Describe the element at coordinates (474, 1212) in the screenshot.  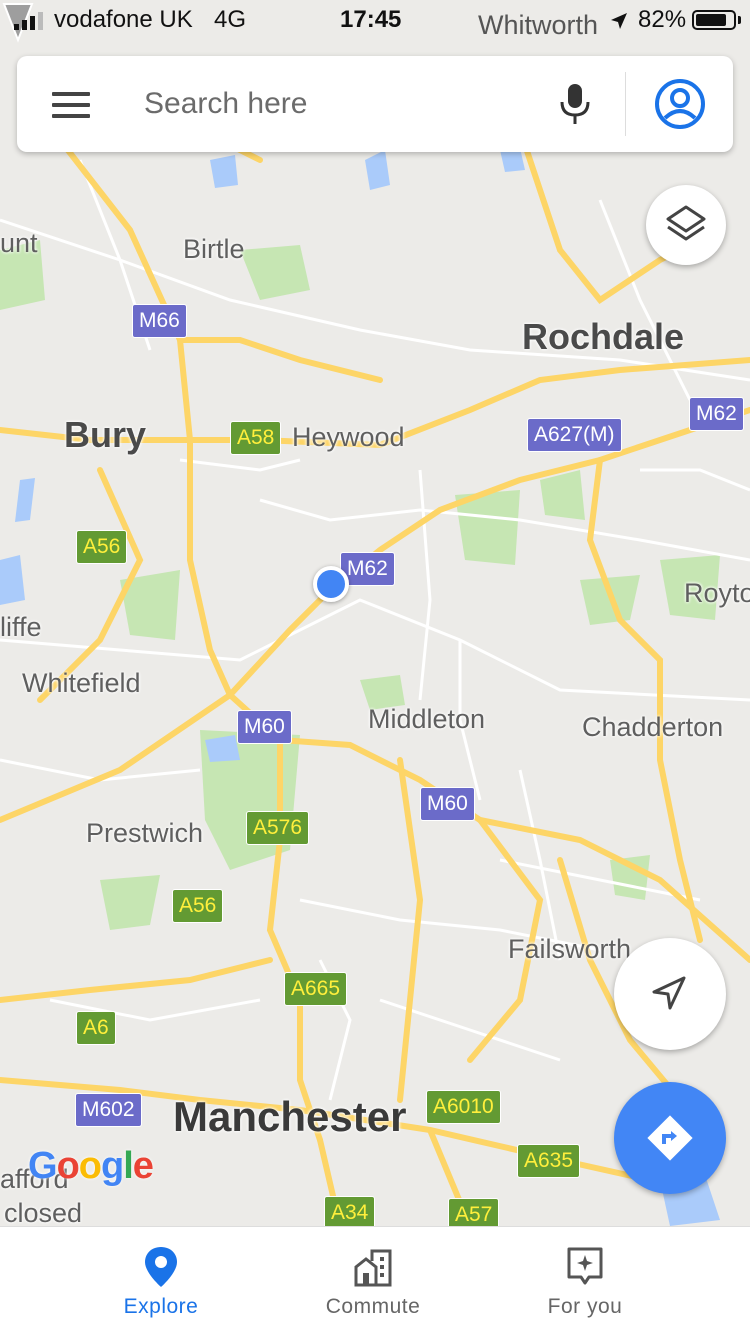
I see `road-shield: A57` at that location.